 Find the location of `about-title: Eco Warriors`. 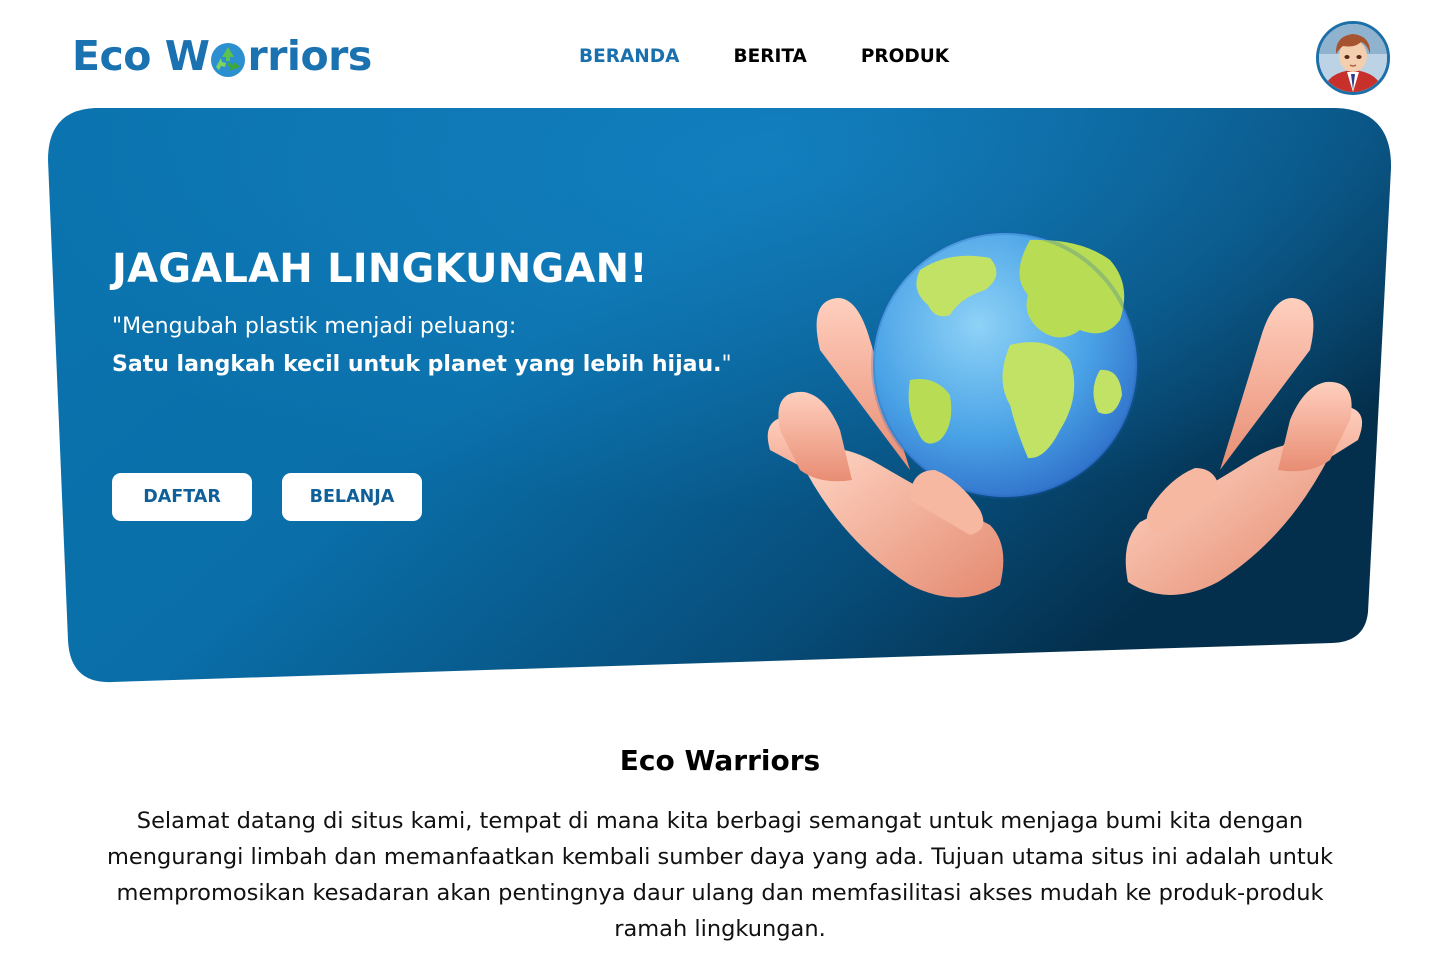

about-title: Eco Warriors is located at coordinates (720, 760).